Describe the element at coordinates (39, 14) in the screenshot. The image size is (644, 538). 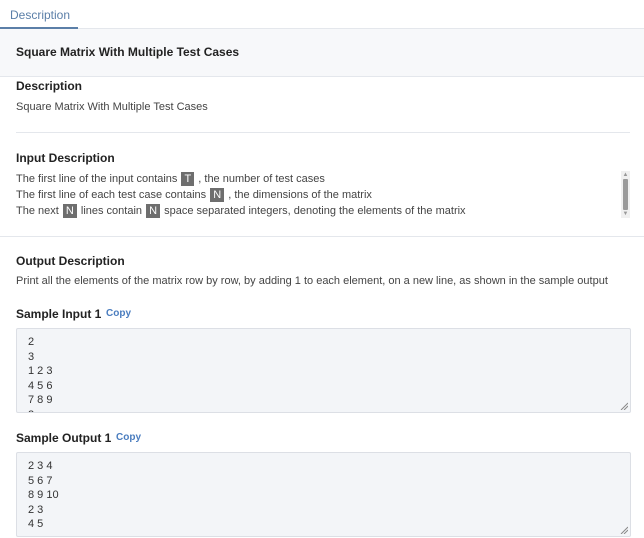
I see `tab-description: Description` at that location.